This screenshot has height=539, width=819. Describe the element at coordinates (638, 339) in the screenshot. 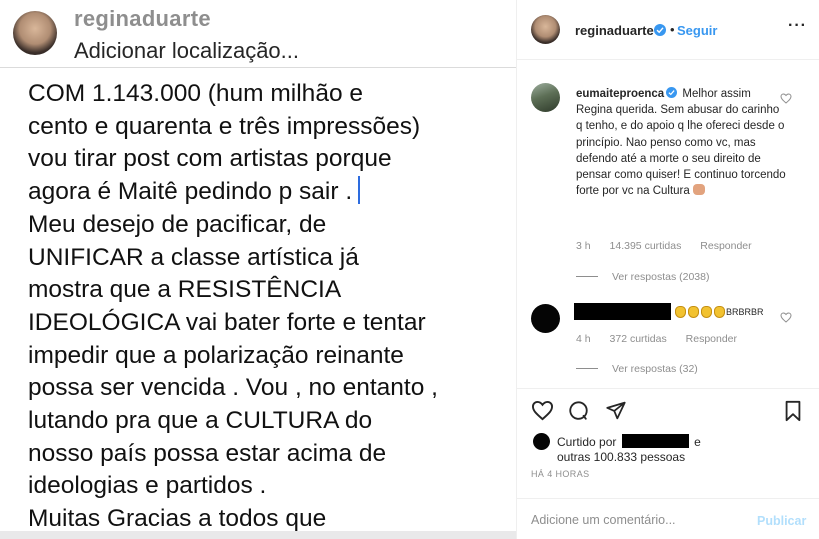

I see `comment-likes: 372 curtidas` at that location.